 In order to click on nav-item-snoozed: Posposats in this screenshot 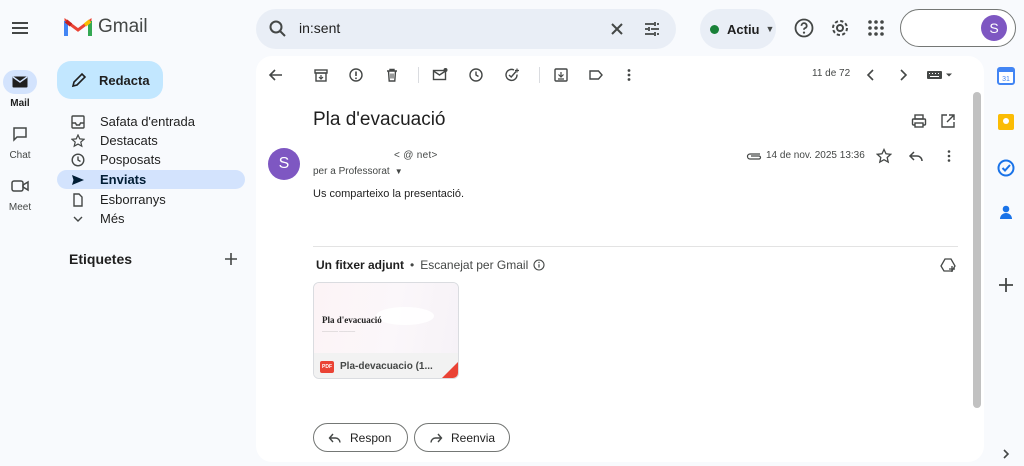, I will do `click(151, 159)`.